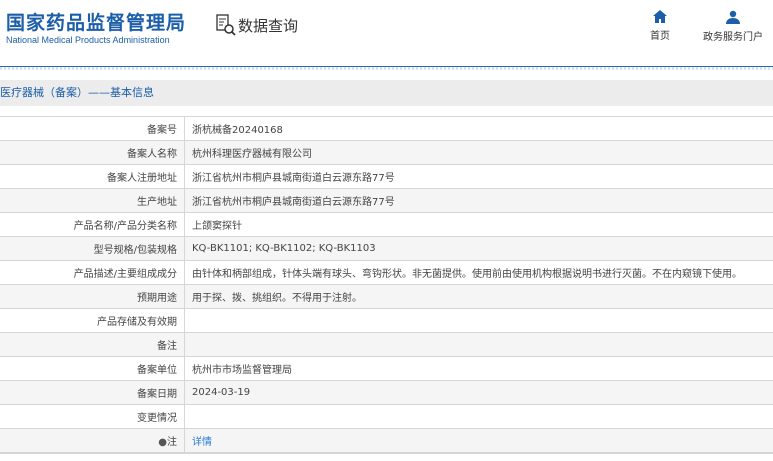  What do you see at coordinates (167, 346) in the screenshot?
I see `row-label-text: 备注` at bounding box center [167, 346].